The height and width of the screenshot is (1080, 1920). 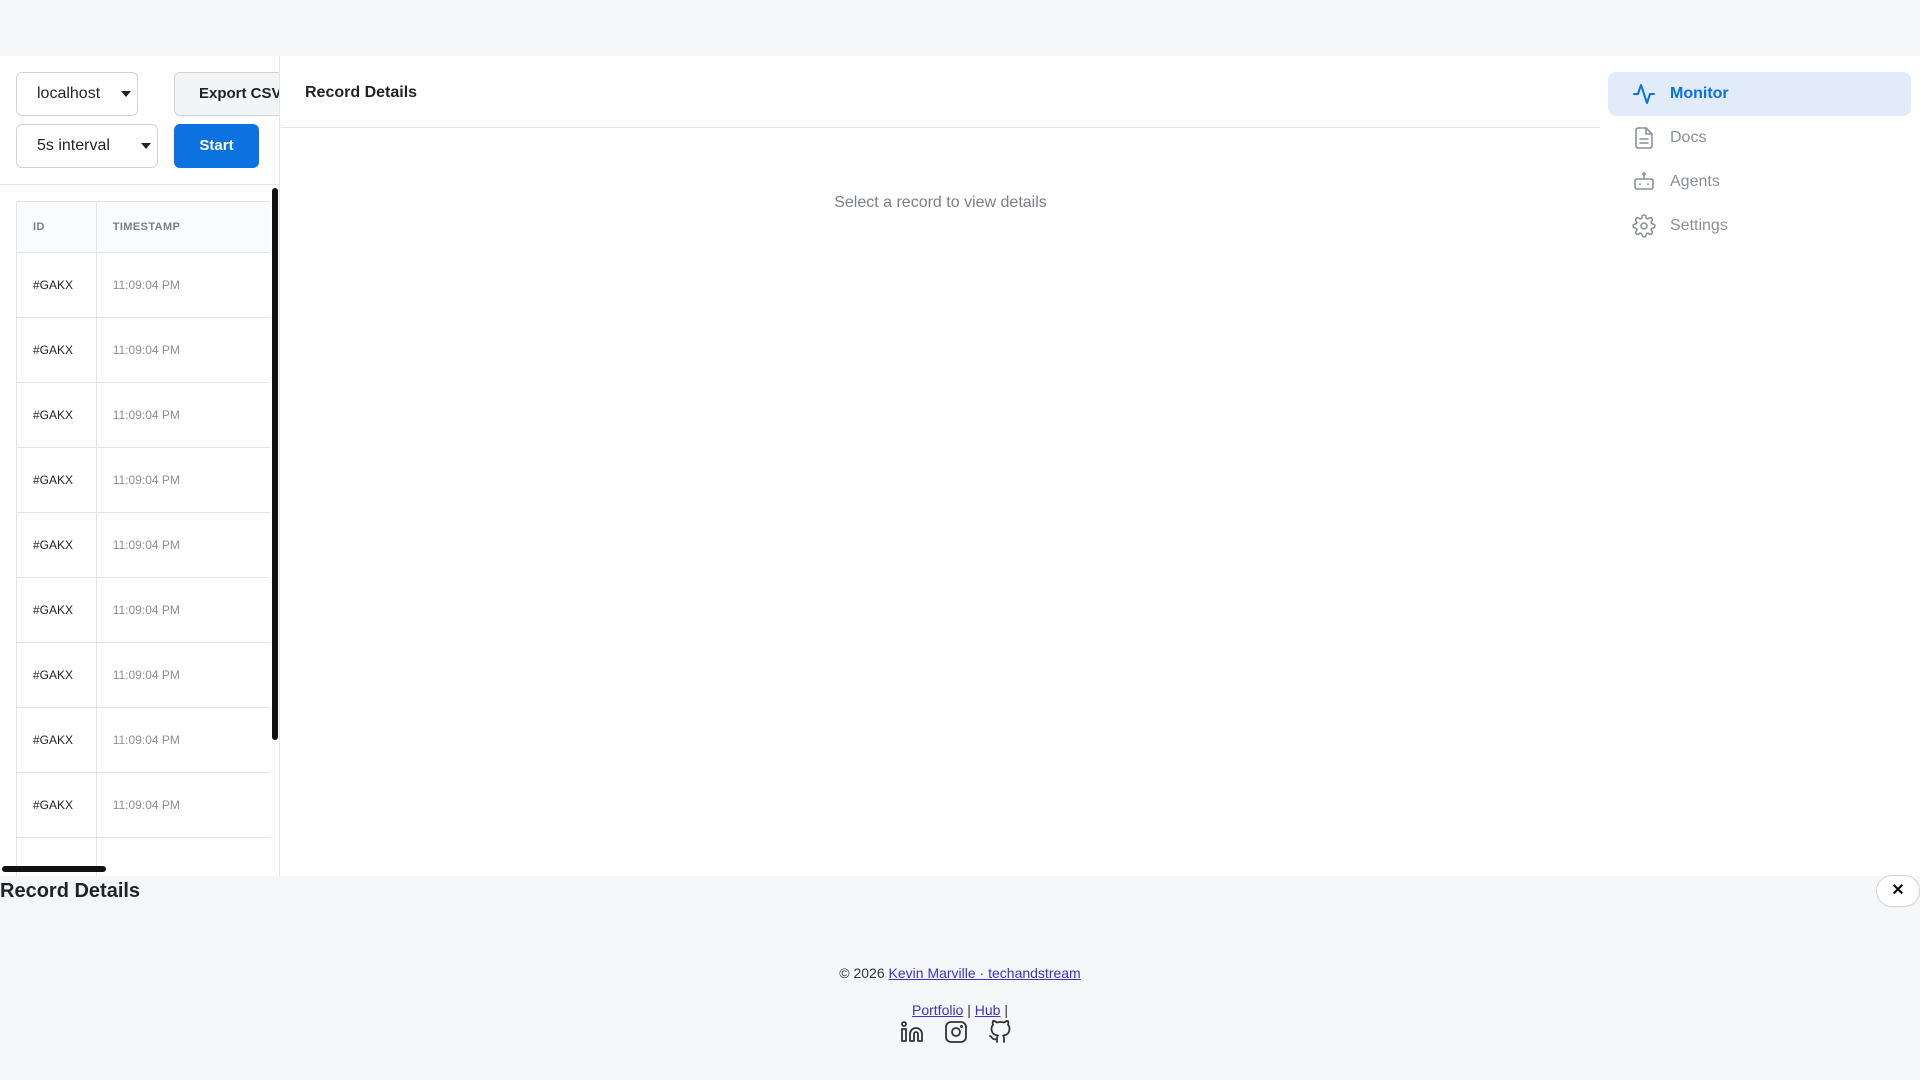 I want to click on toolbar-divider, so click(x=139, y=184).